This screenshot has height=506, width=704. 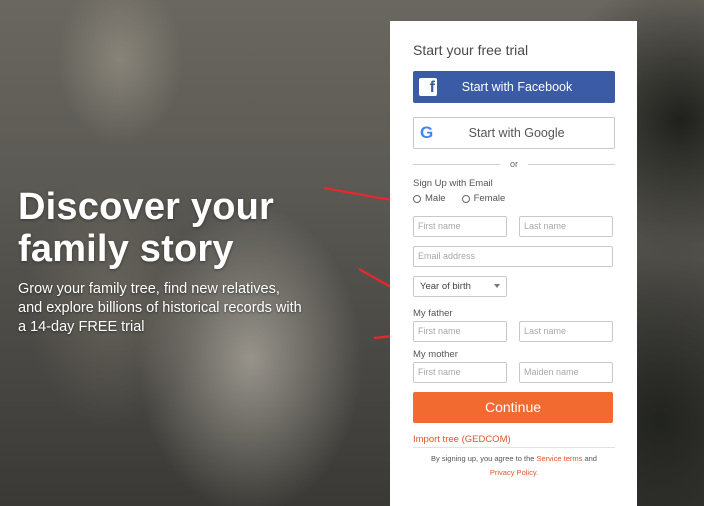 What do you see at coordinates (514, 472) in the screenshot?
I see `privacy-policy-link: Privacy Policy.` at bounding box center [514, 472].